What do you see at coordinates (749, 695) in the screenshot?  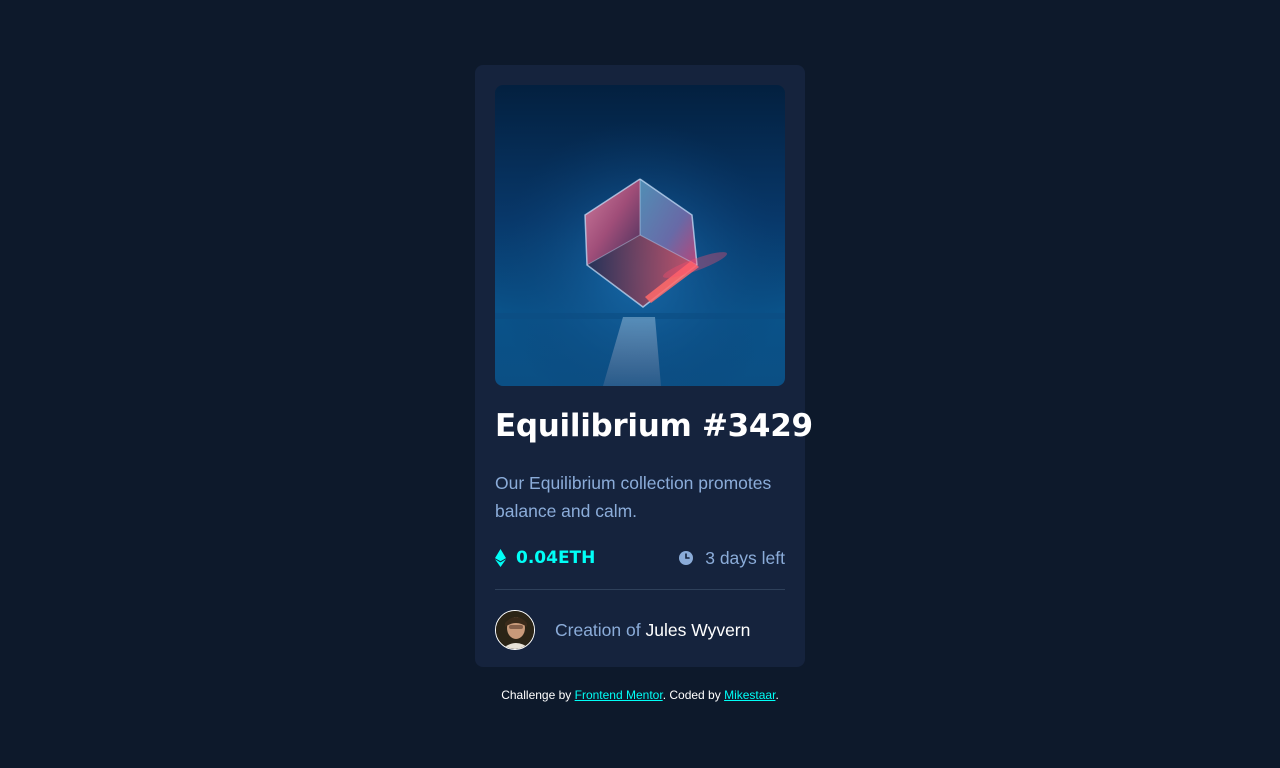 I see `mikestaar-link: Mikestaar` at bounding box center [749, 695].